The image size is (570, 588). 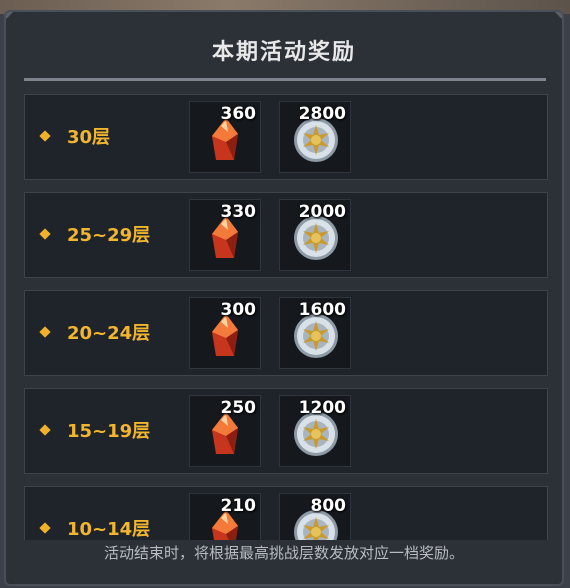 I want to click on reward-row: 20~24层 300 1600, so click(x=286, y=333).